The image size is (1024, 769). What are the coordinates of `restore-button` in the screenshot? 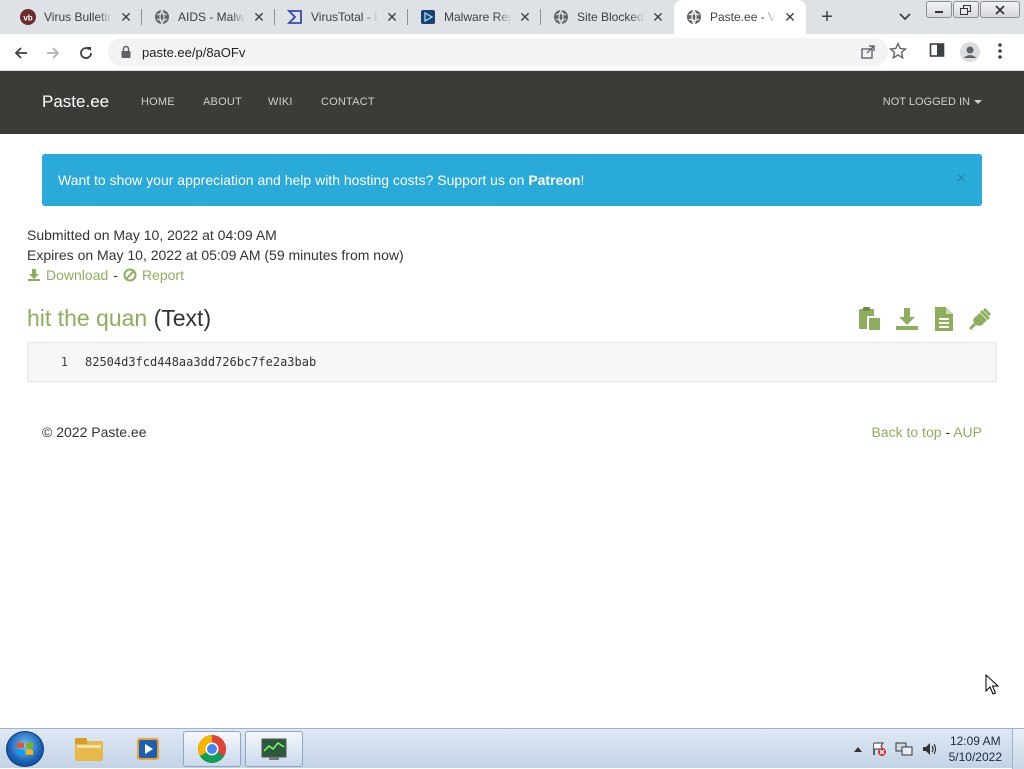 It's located at (966, 9).